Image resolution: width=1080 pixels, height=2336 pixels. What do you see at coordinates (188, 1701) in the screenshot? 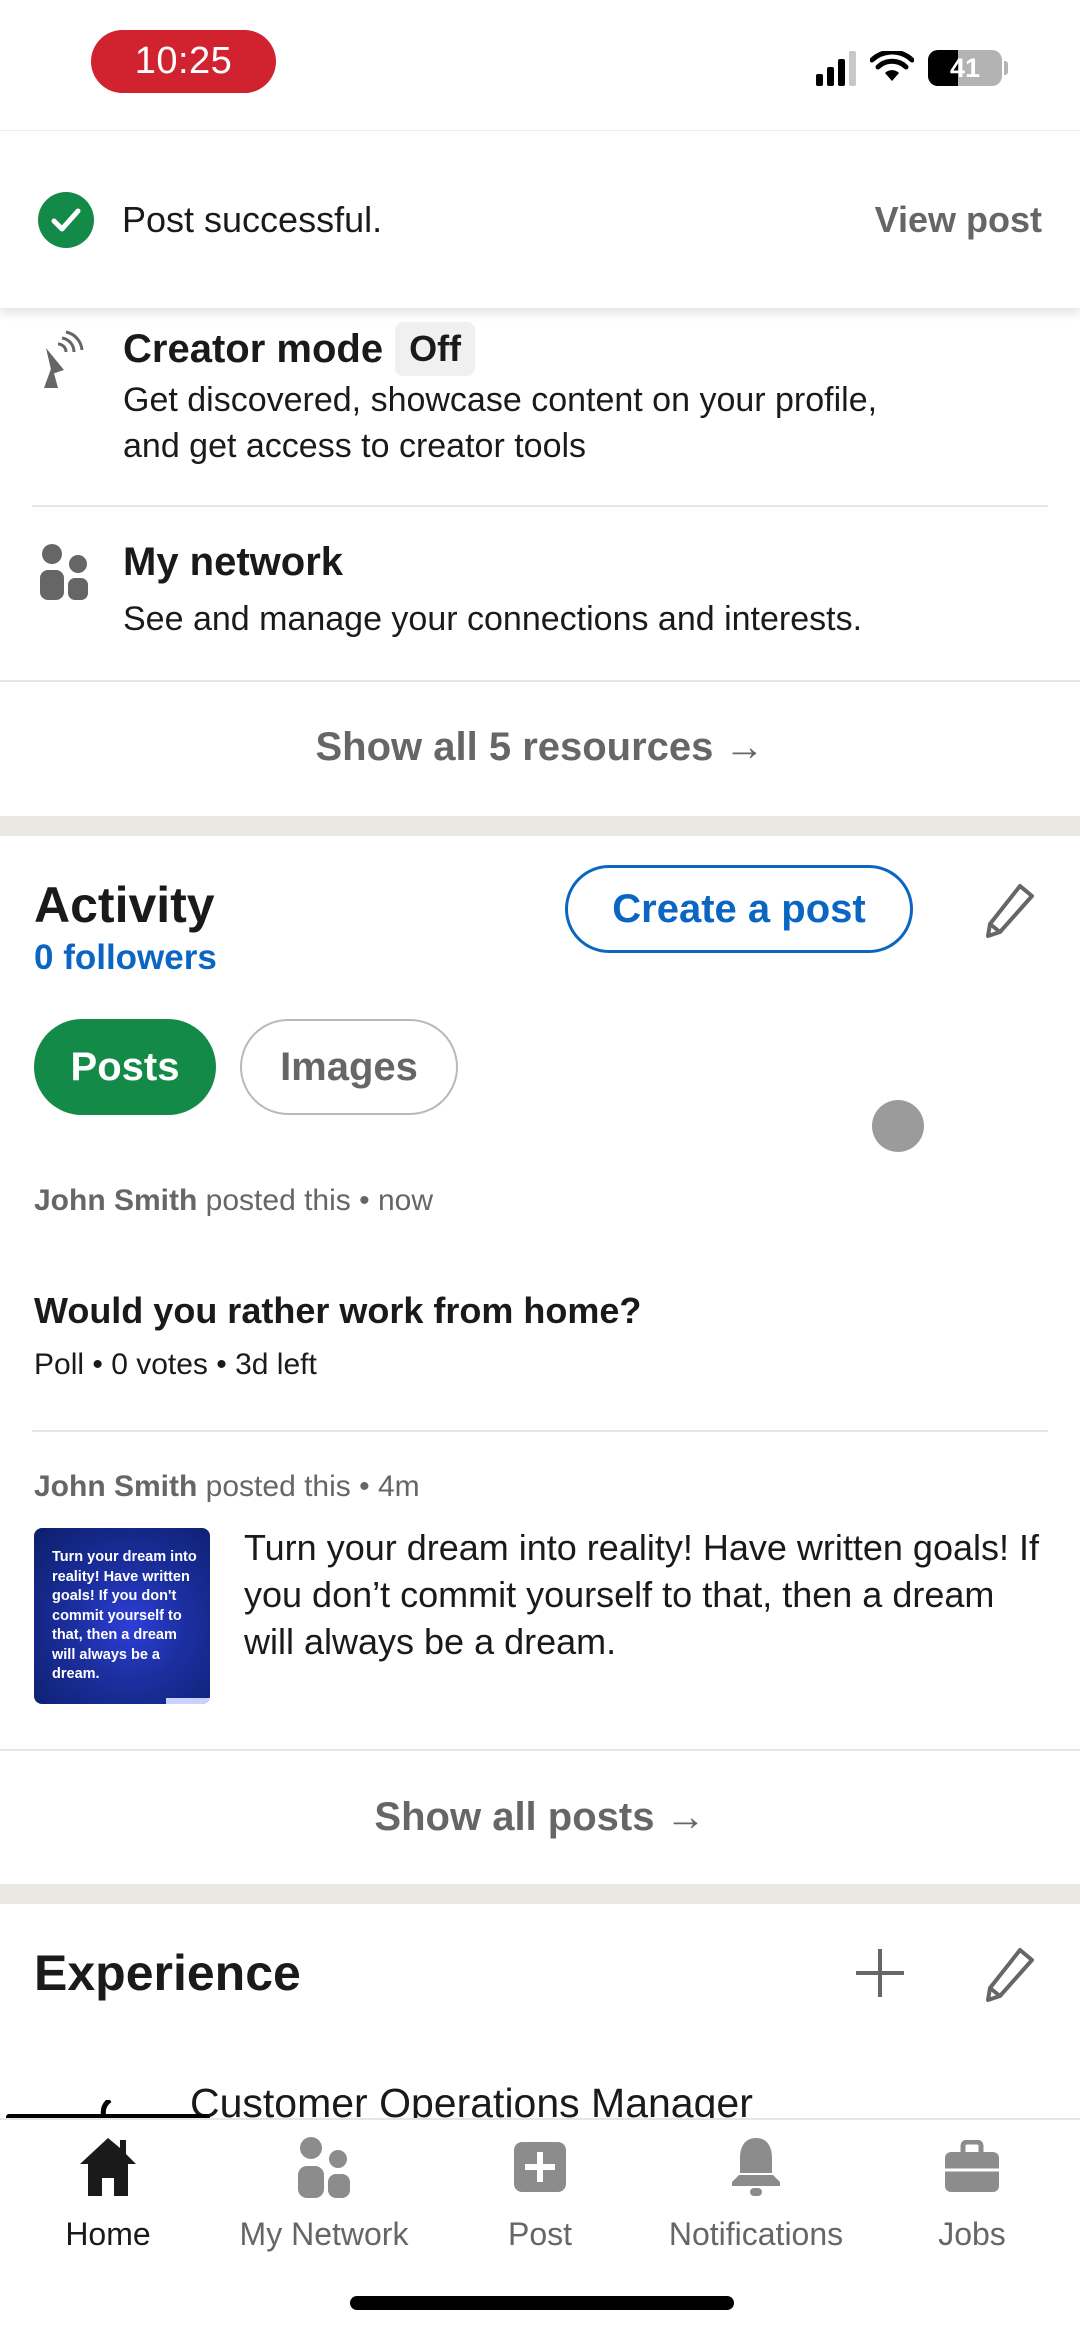
I see `thumbnail-tag` at bounding box center [188, 1701].